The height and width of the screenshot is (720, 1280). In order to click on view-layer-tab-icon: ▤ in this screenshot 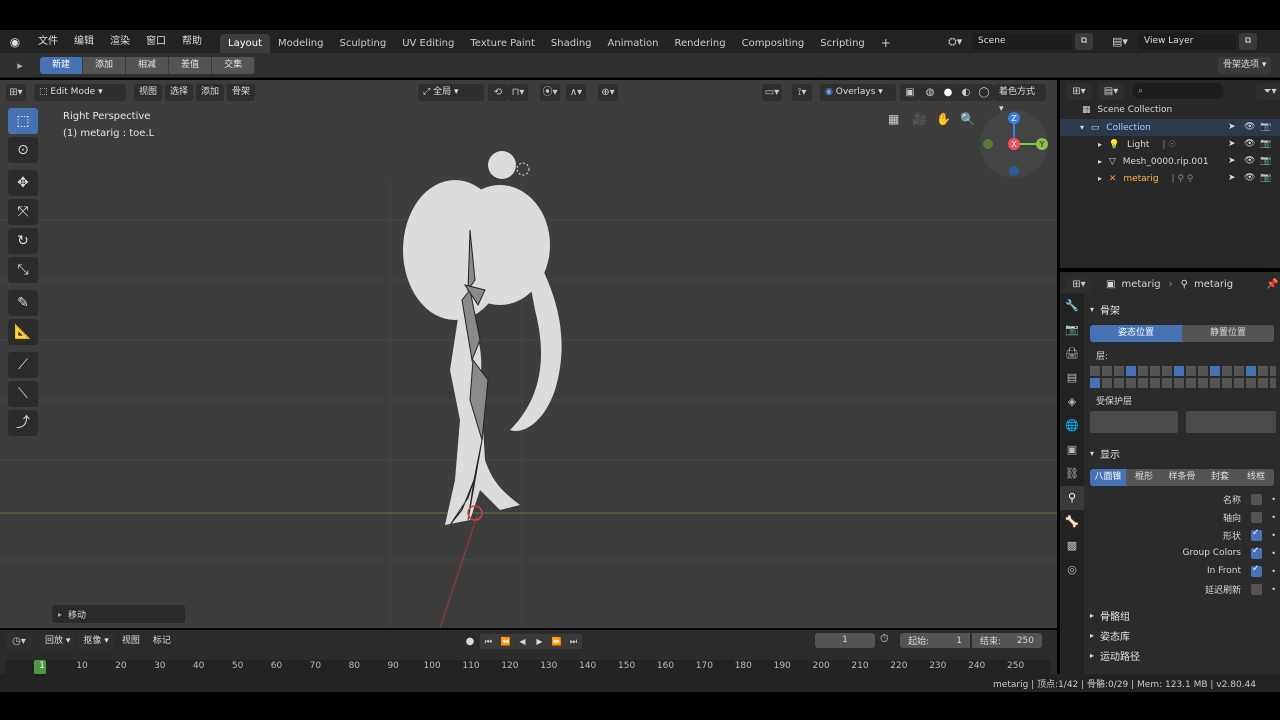, I will do `click(1072, 378)`.